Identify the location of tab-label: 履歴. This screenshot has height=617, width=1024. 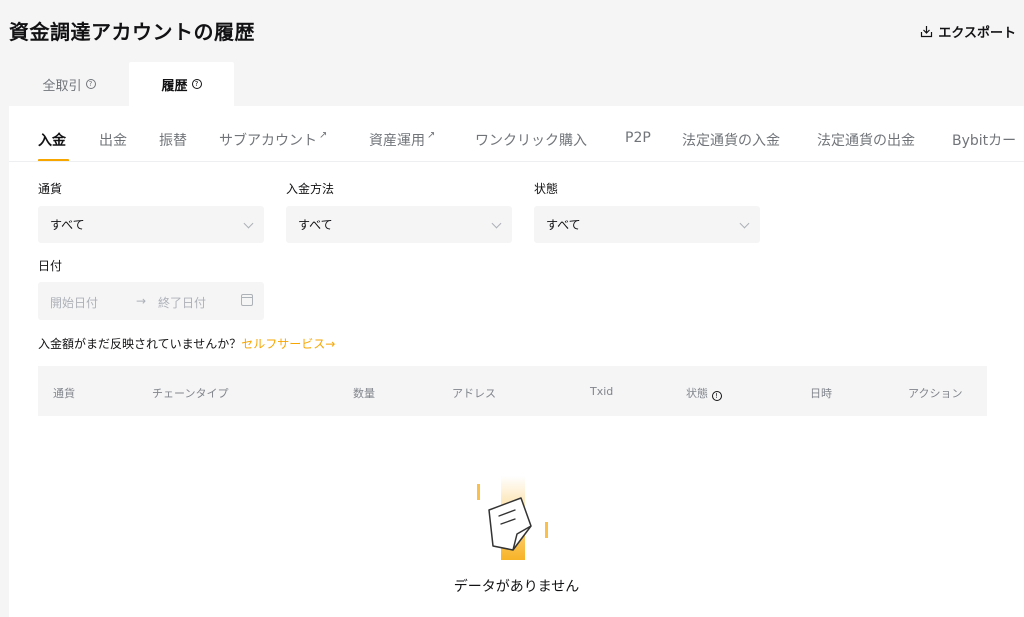
(174, 86).